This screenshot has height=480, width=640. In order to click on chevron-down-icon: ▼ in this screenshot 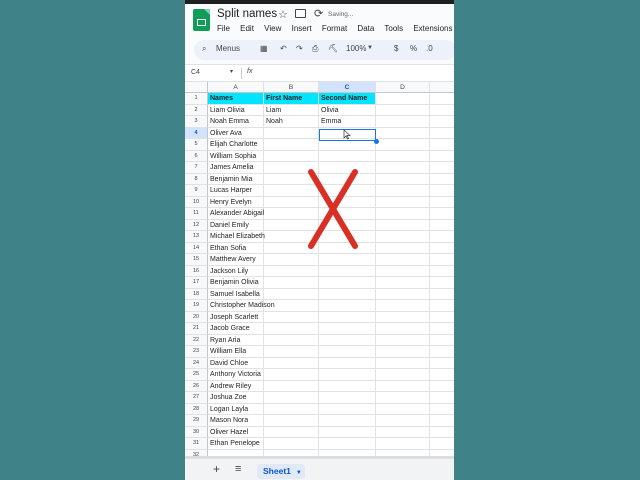, I will do `click(299, 473)`.